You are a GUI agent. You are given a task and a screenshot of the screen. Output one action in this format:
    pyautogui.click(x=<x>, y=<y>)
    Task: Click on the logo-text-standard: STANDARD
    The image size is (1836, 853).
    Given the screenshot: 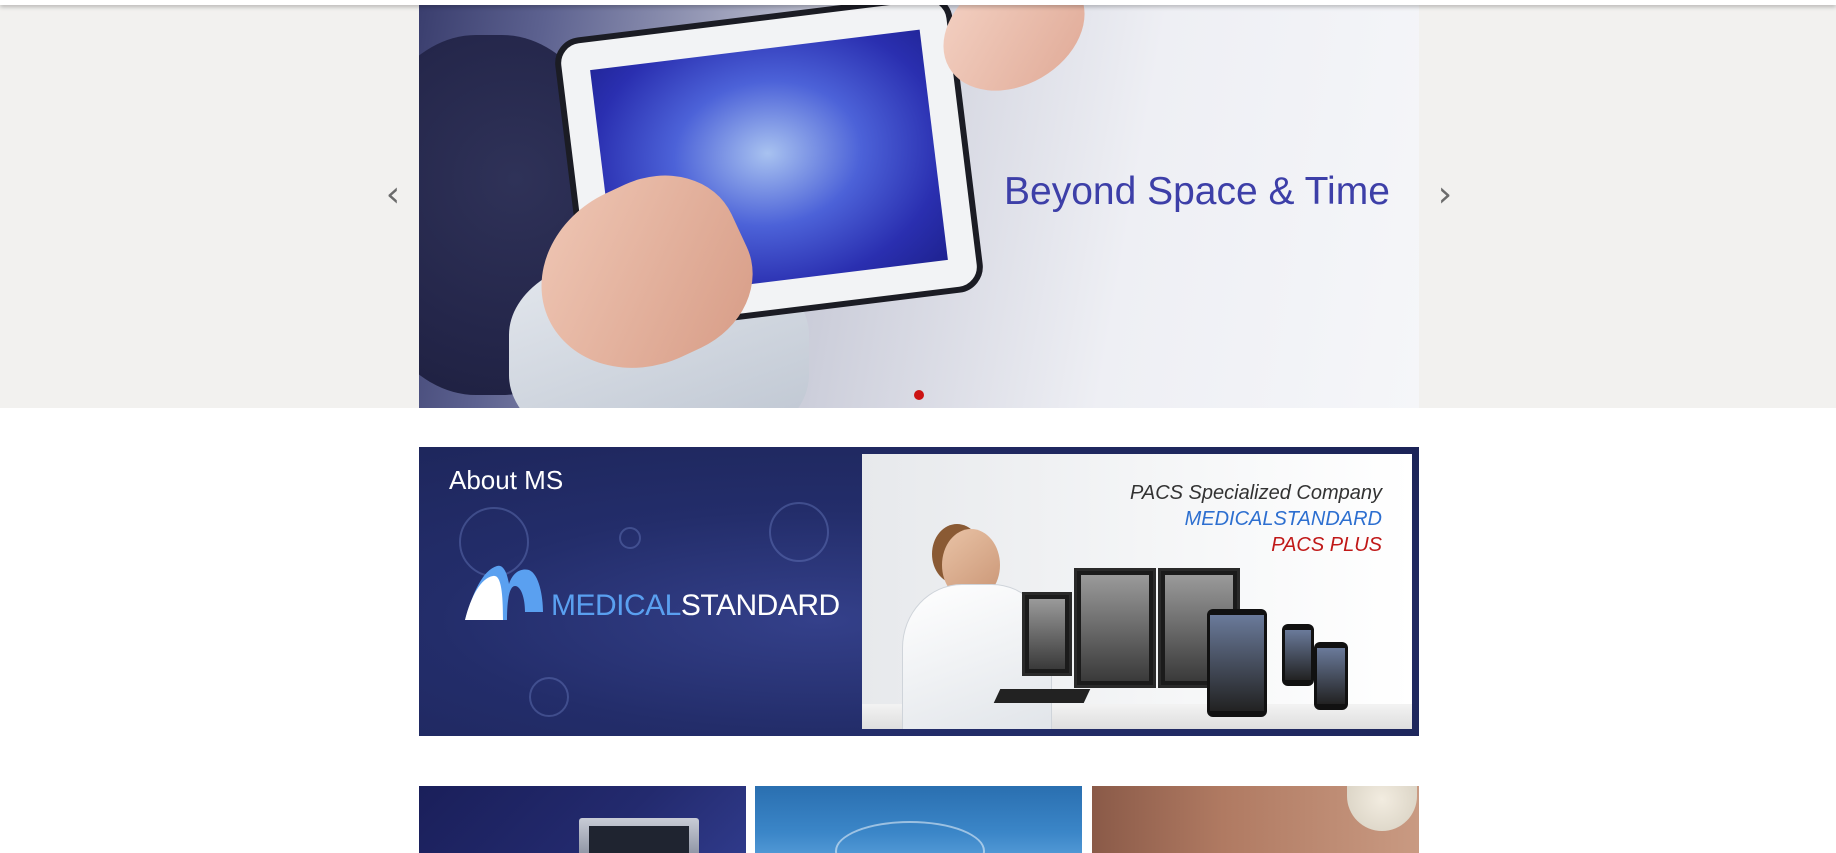 What is the action you would take?
    pyautogui.click(x=760, y=605)
    